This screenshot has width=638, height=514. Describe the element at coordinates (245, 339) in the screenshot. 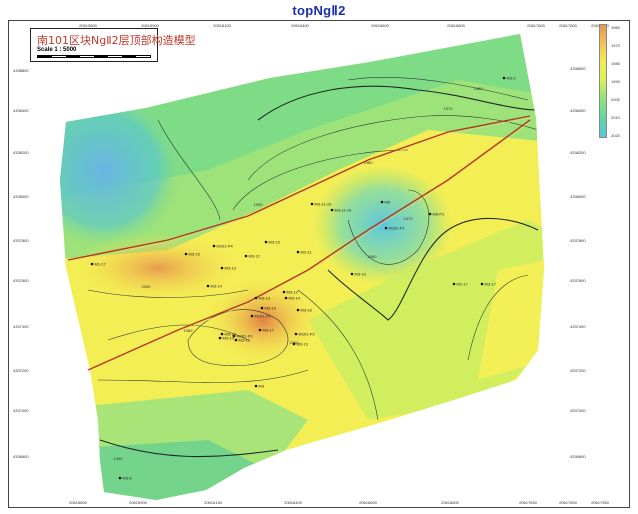

I see `well-label: M3-18` at that location.